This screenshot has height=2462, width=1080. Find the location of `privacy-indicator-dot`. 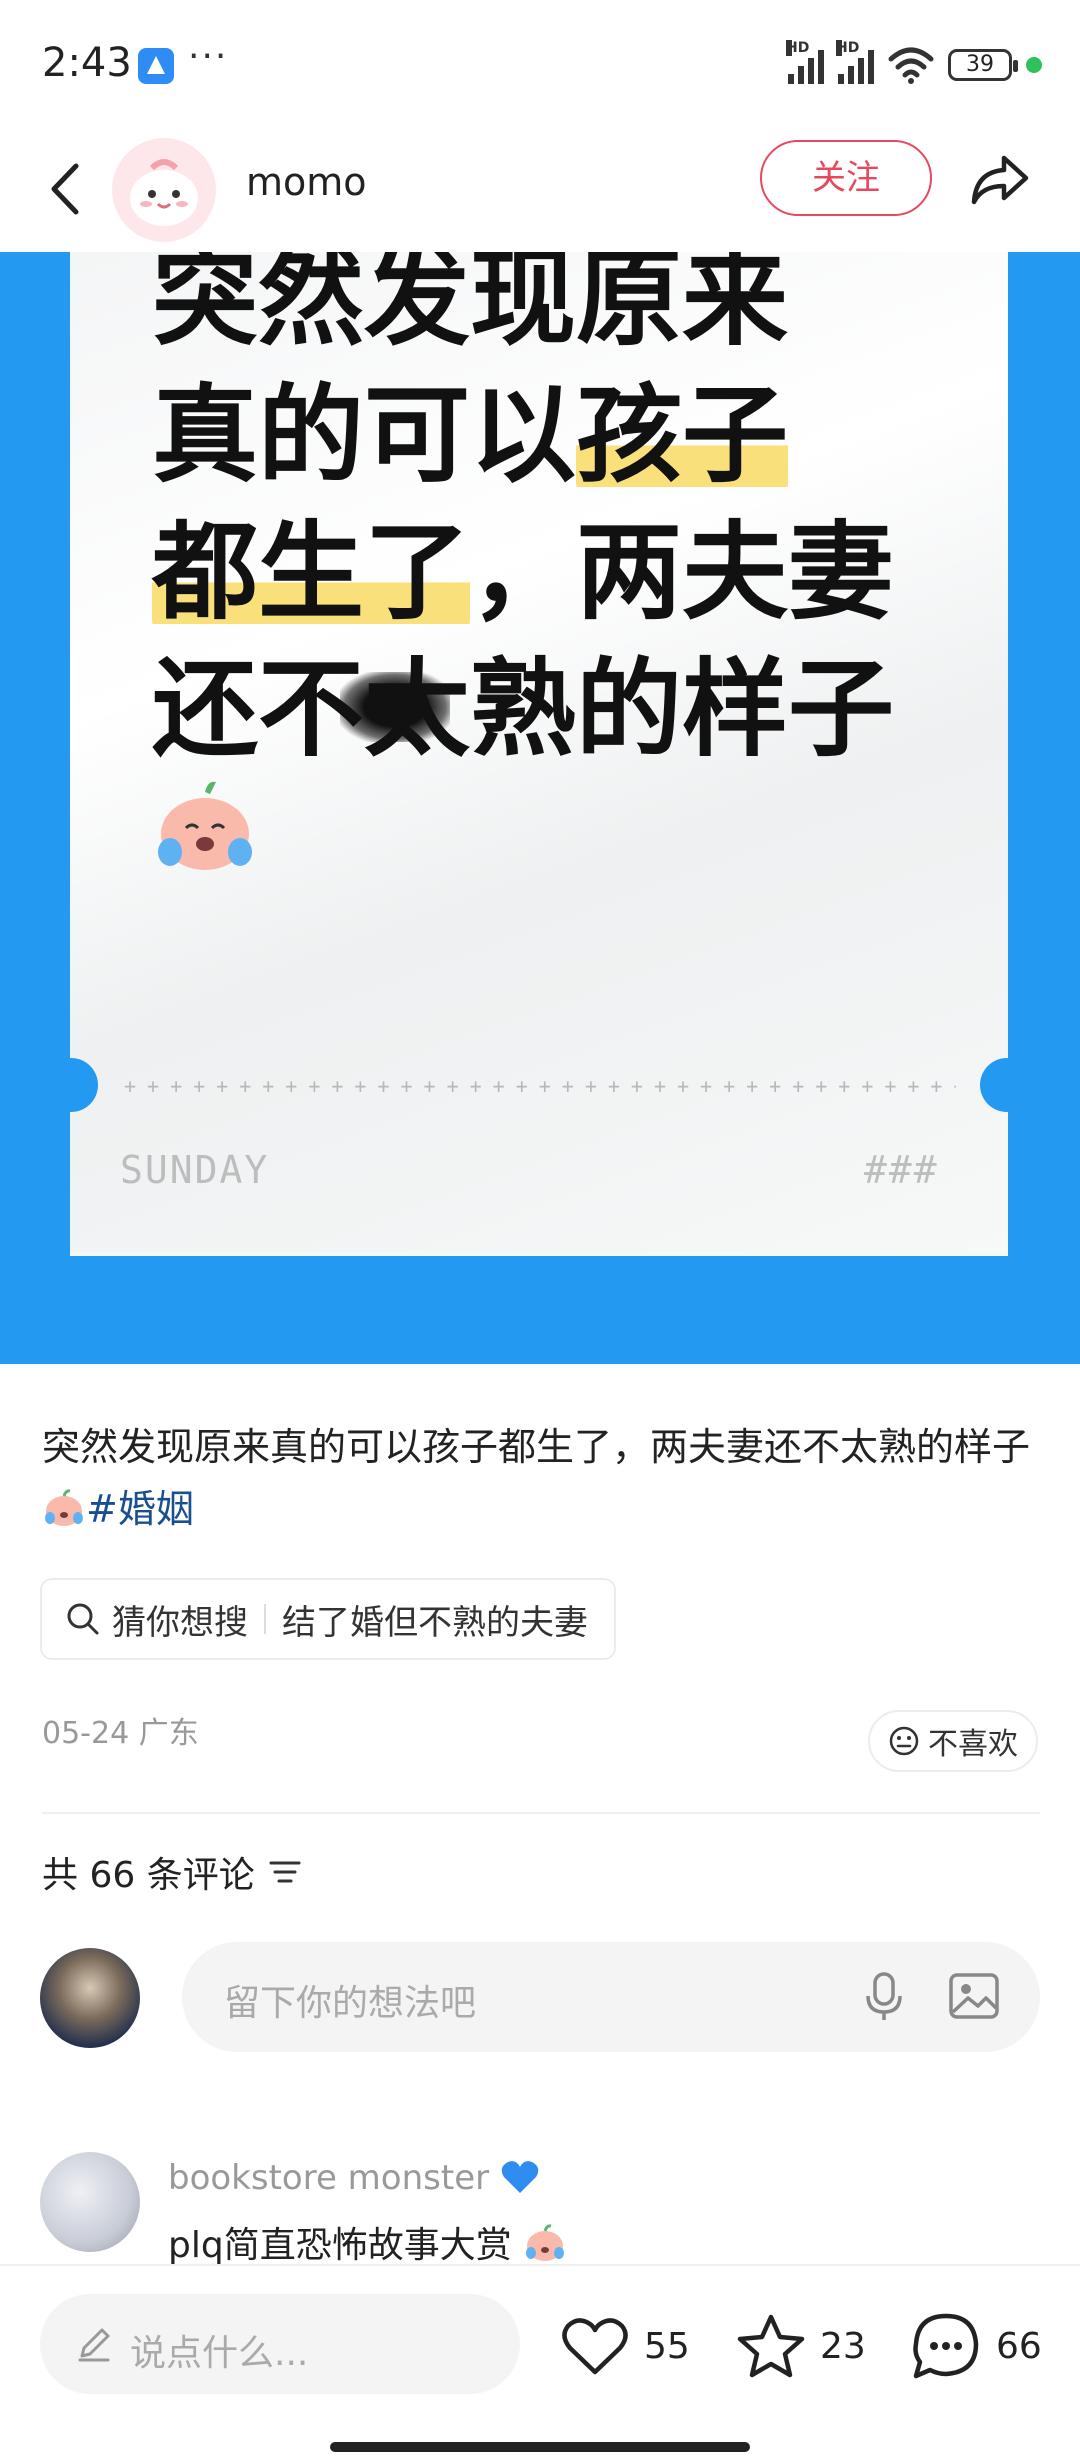

privacy-indicator-dot is located at coordinates (1034, 65).